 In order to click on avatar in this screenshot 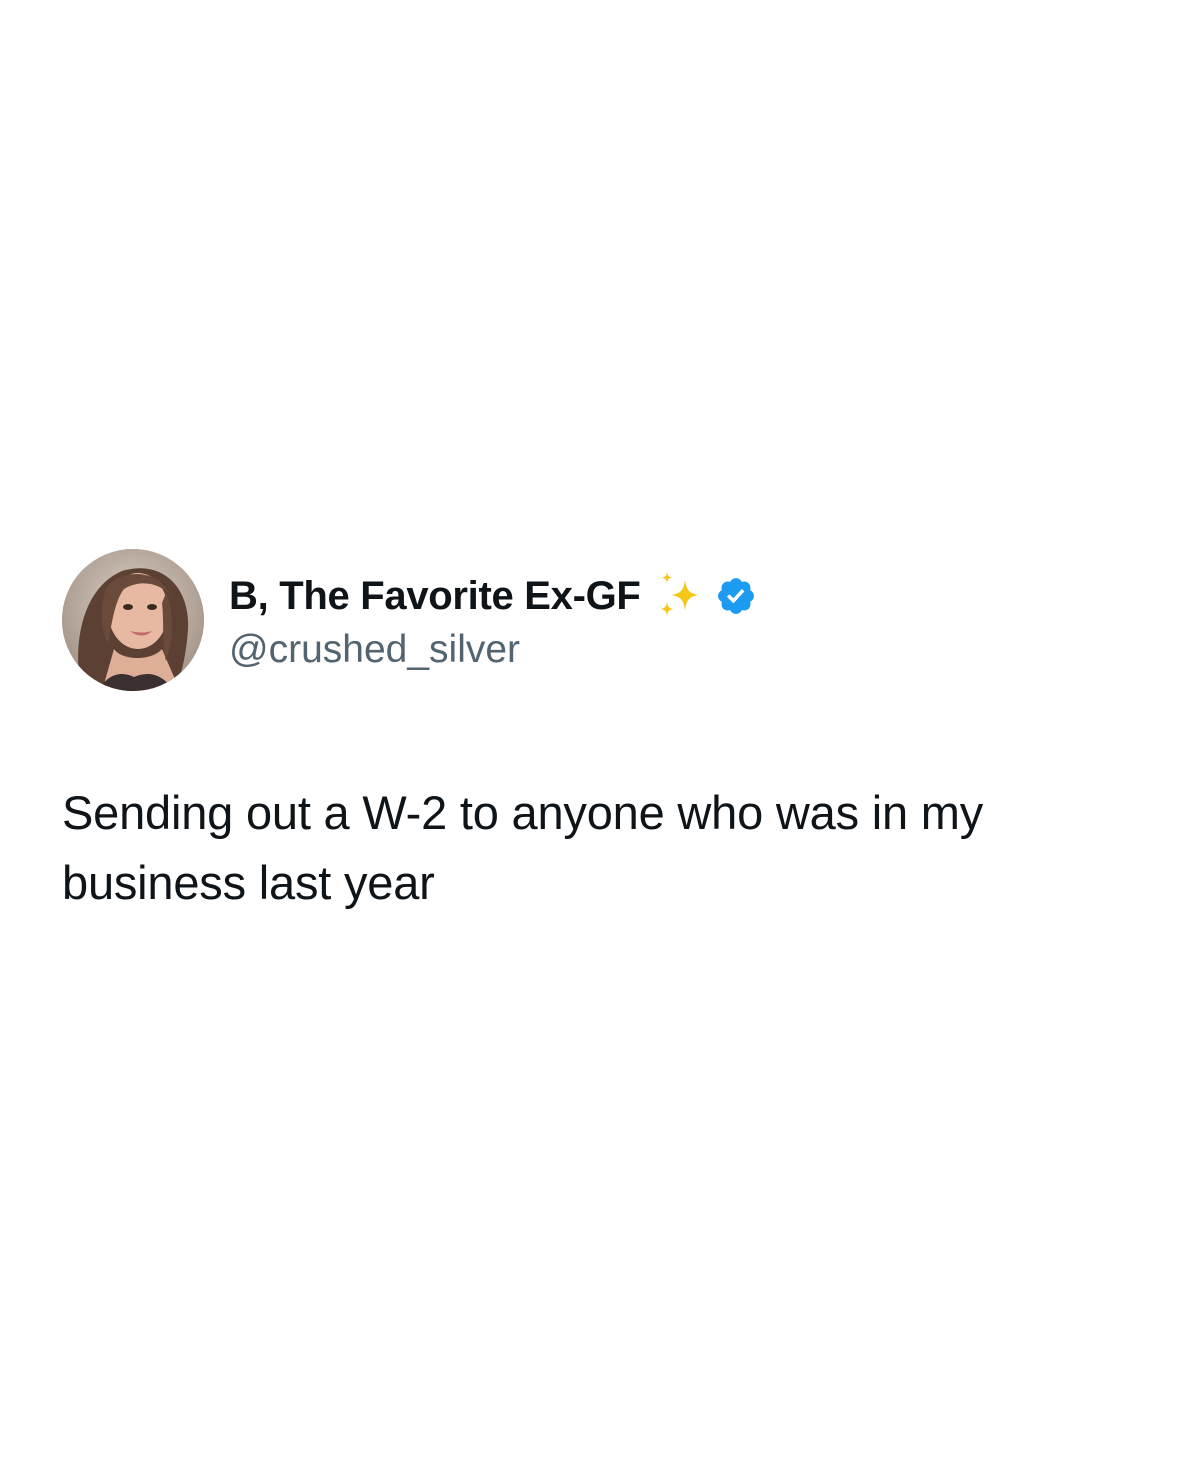, I will do `click(133, 620)`.